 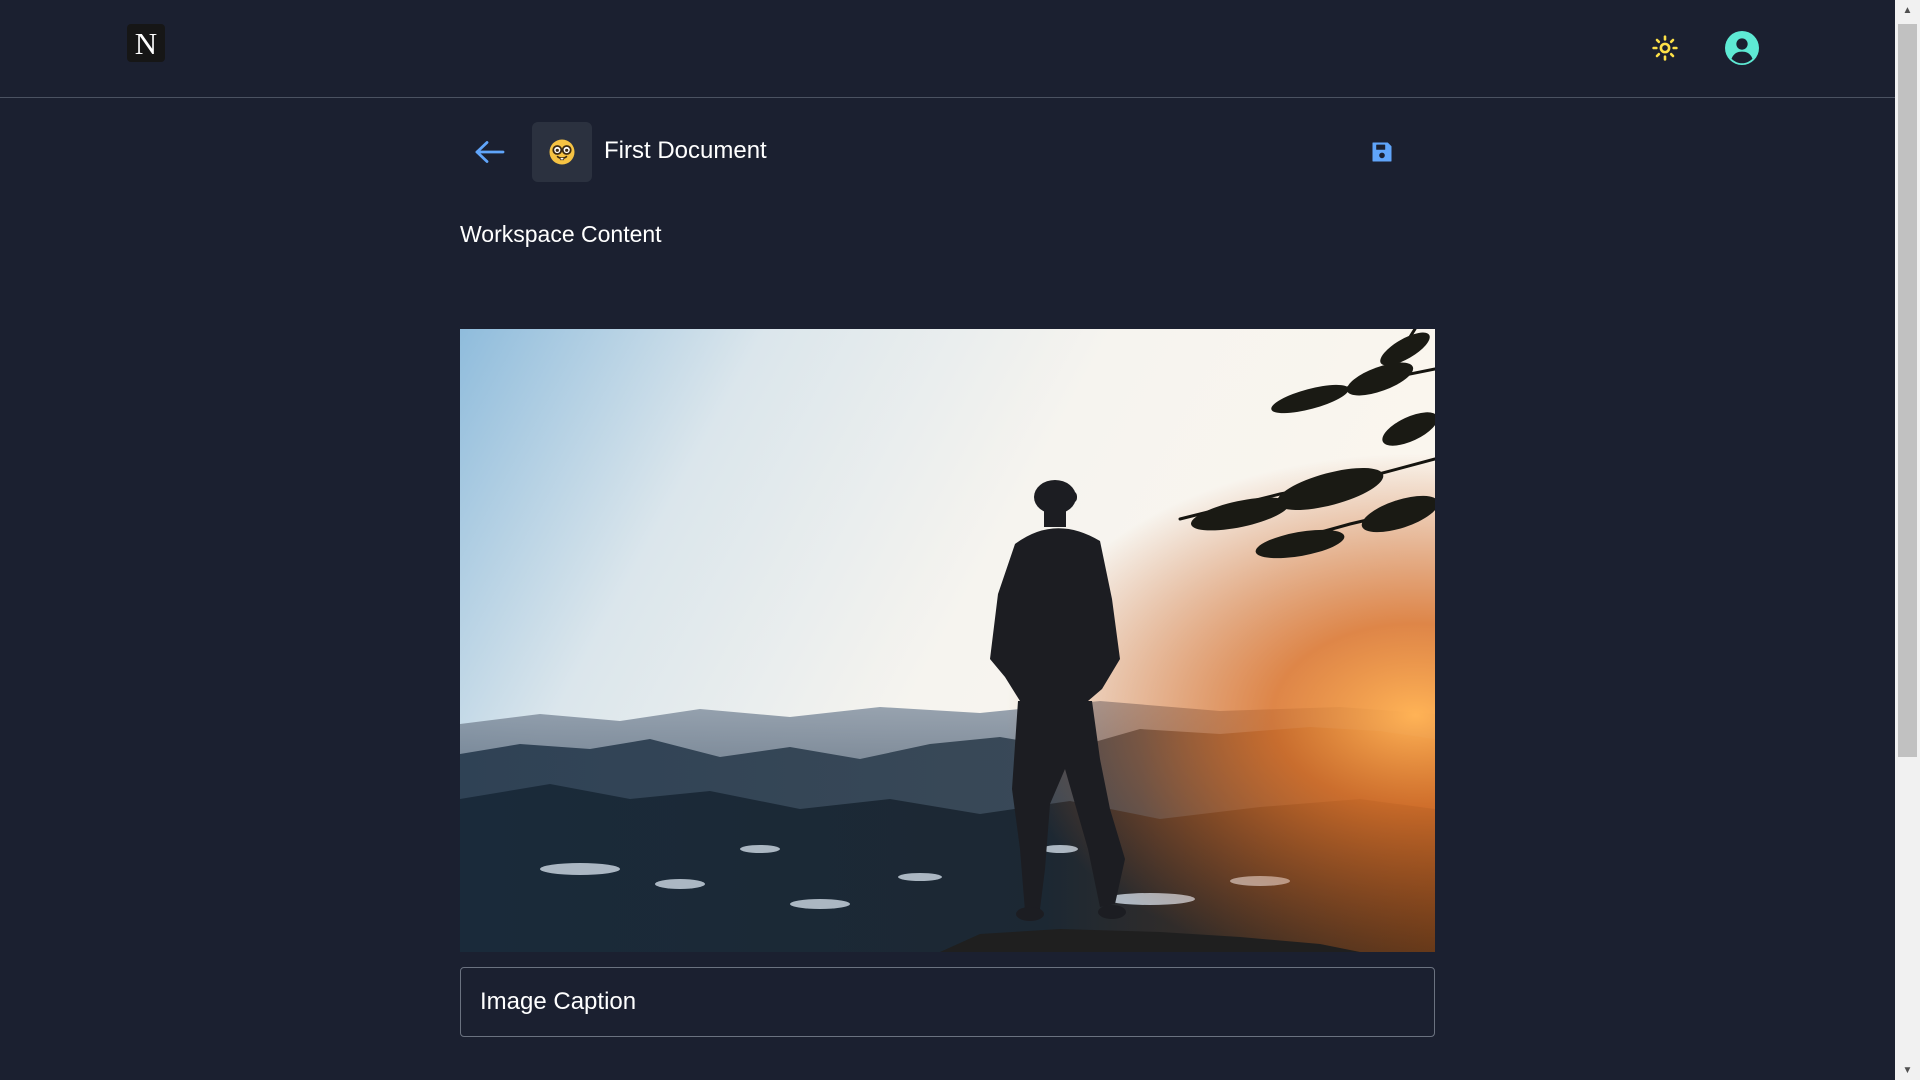 I want to click on scroll-down-arrow-icon: ▼, so click(x=1907, y=1070).